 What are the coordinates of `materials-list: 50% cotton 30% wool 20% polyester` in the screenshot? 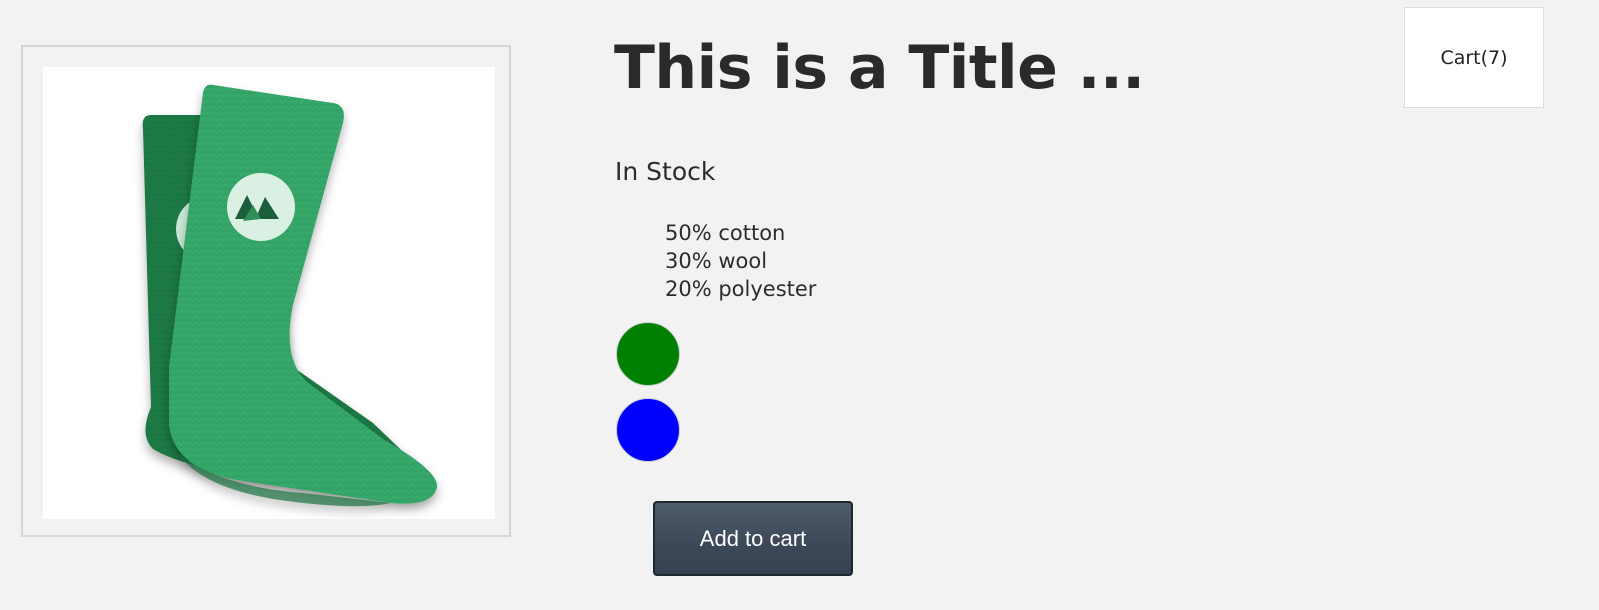 It's located at (740, 261).